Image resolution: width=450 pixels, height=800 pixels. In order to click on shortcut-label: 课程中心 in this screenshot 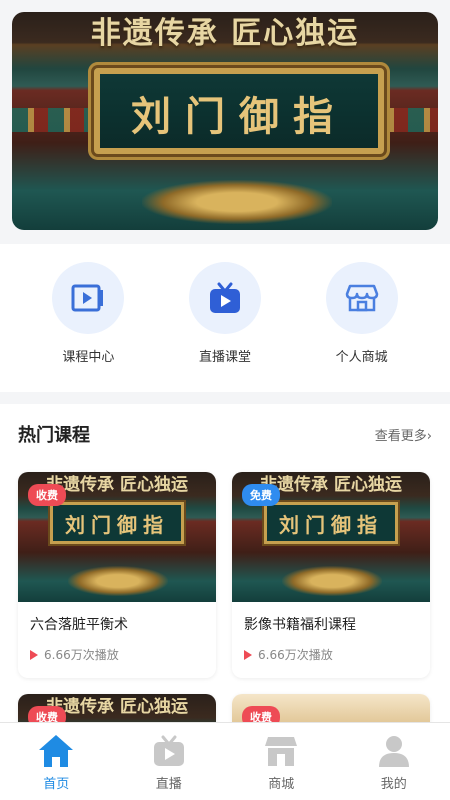, I will do `click(88, 357)`.